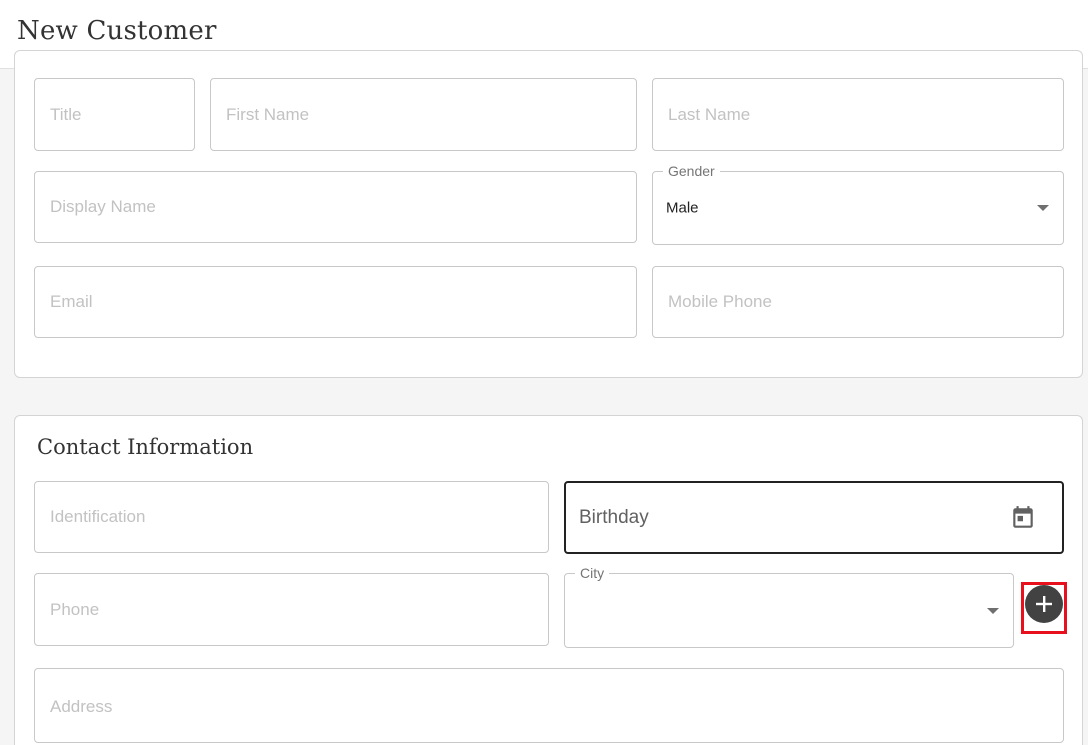 Image resolution: width=1088 pixels, height=745 pixels. Describe the element at coordinates (592, 573) in the screenshot. I see `city-label: City` at that location.